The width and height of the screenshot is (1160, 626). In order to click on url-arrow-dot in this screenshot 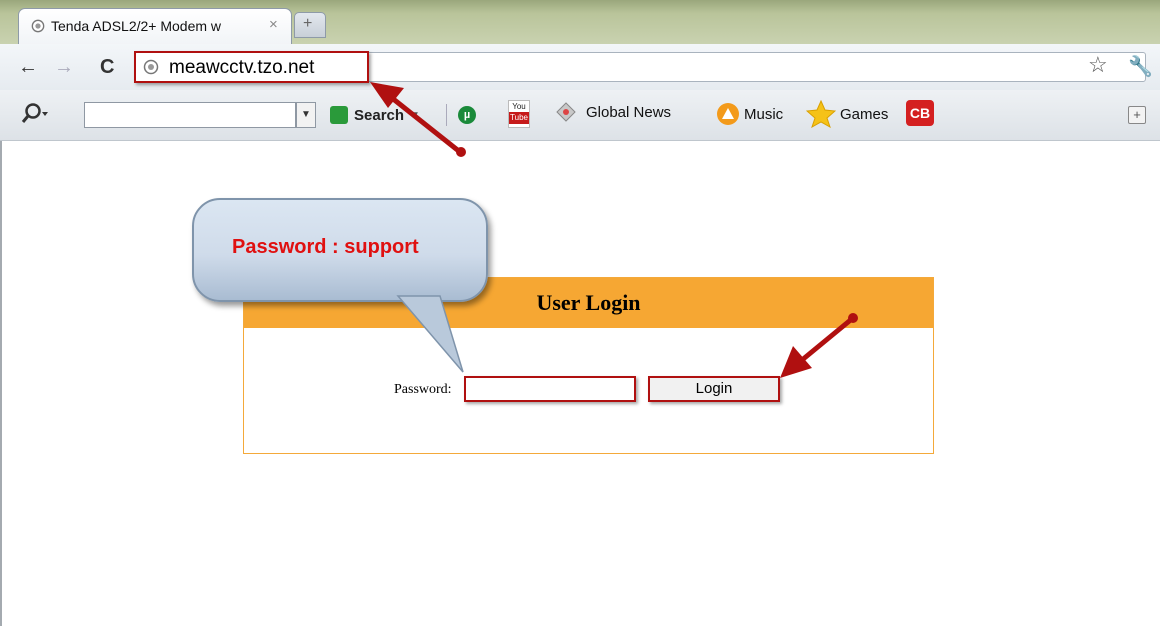, I will do `click(461, 152)`.